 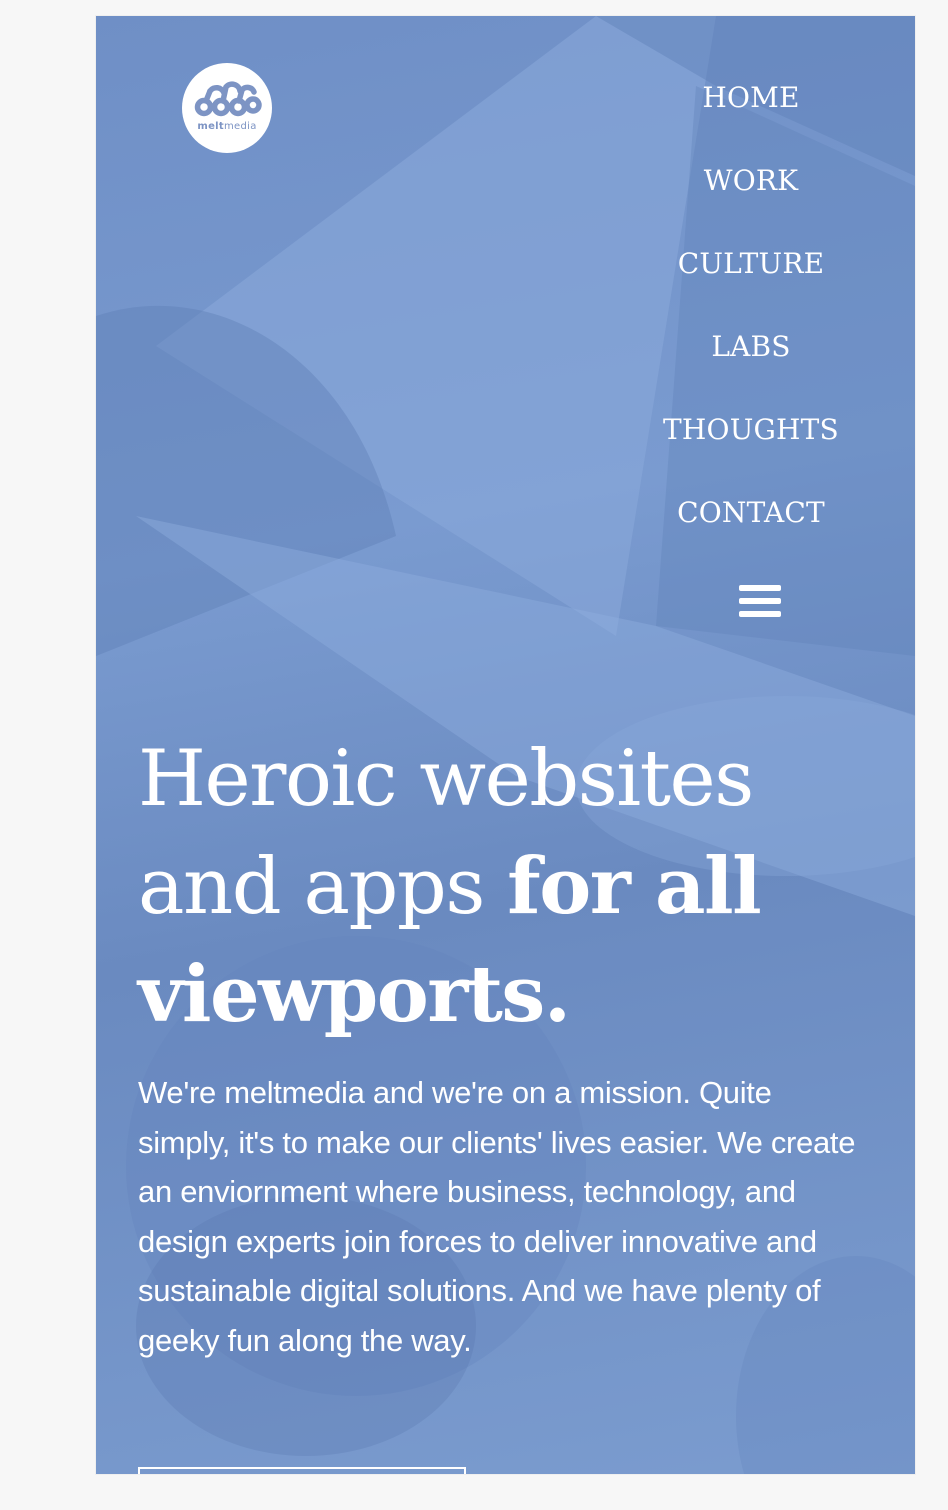 What do you see at coordinates (210, 126) in the screenshot?
I see `logo-text-bold: melt` at bounding box center [210, 126].